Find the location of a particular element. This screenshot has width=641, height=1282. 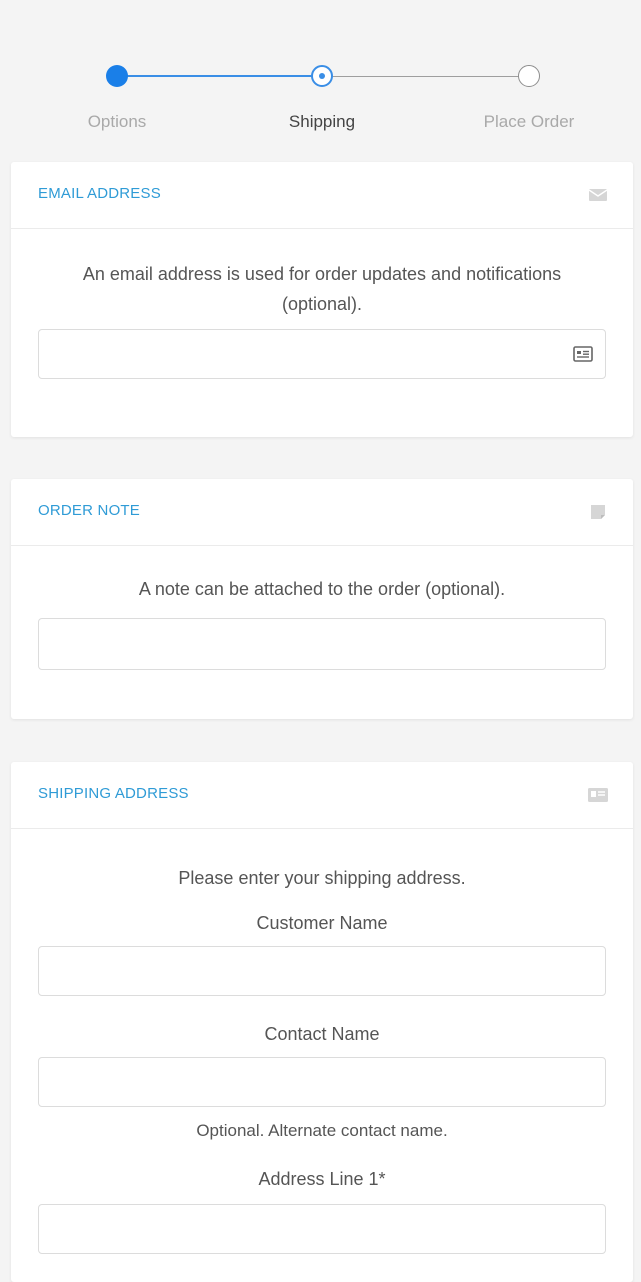

shipping-card-title: SHIPPING ADDRESS is located at coordinates (113, 793).